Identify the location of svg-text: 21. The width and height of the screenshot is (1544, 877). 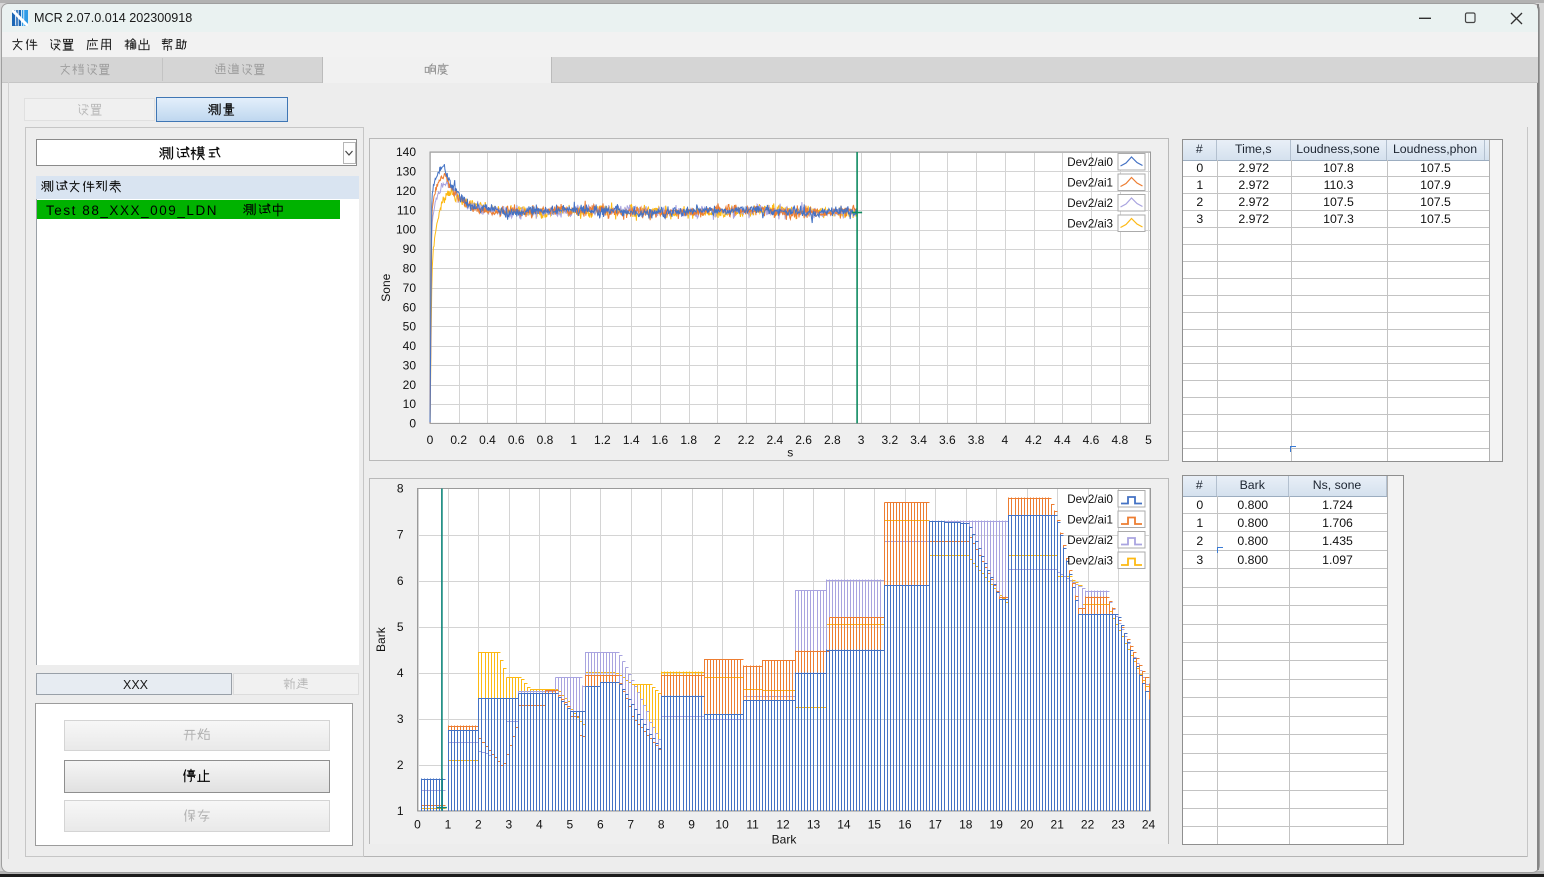
(1057, 824).